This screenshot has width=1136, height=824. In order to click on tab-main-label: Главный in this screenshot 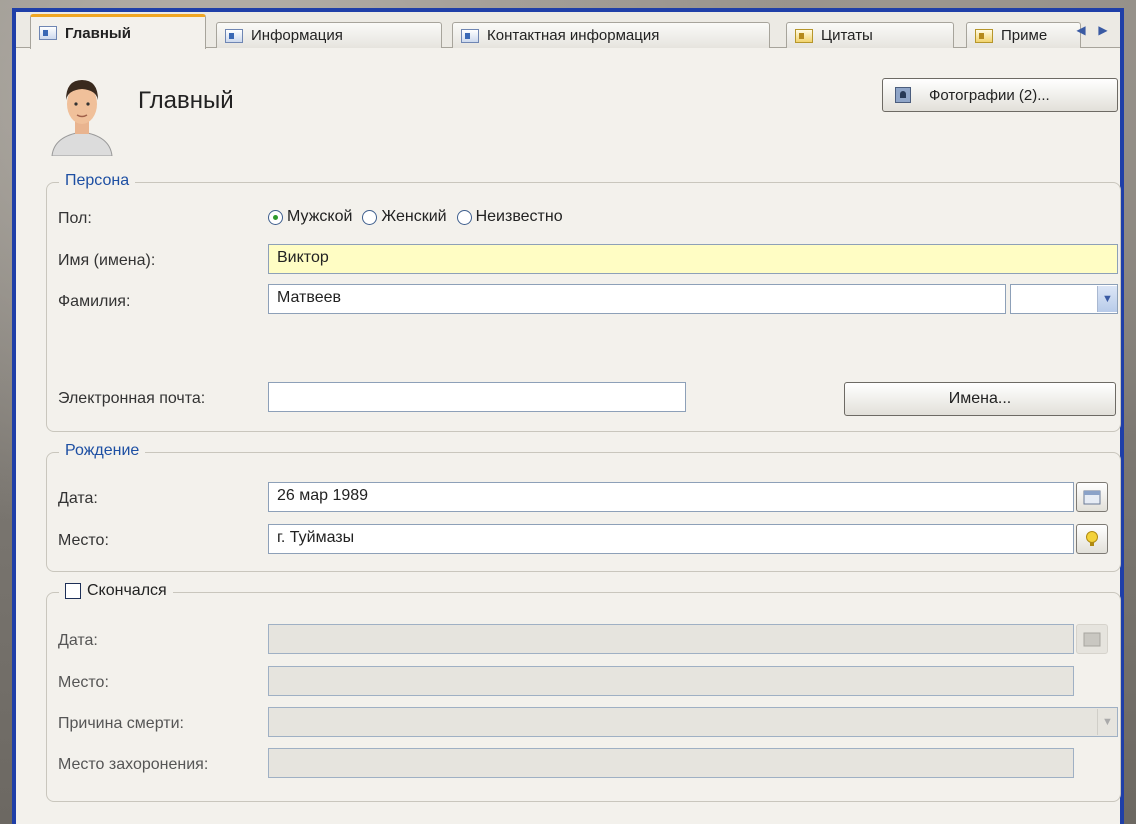, I will do `click(98, 33)`.